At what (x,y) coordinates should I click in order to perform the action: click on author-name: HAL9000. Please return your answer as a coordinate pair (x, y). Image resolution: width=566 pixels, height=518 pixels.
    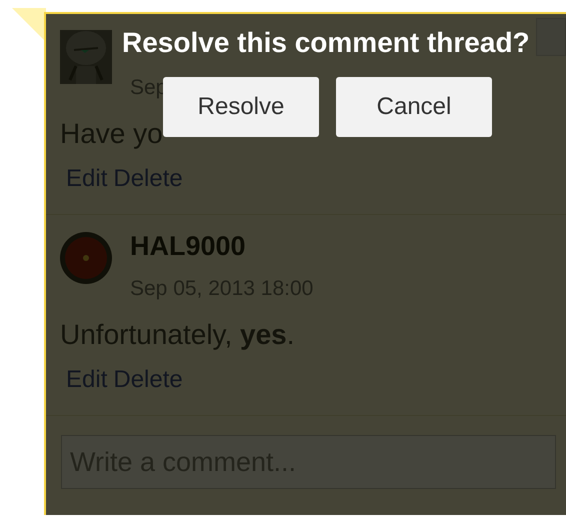
    Looking at the image, I should click on (188, 246).